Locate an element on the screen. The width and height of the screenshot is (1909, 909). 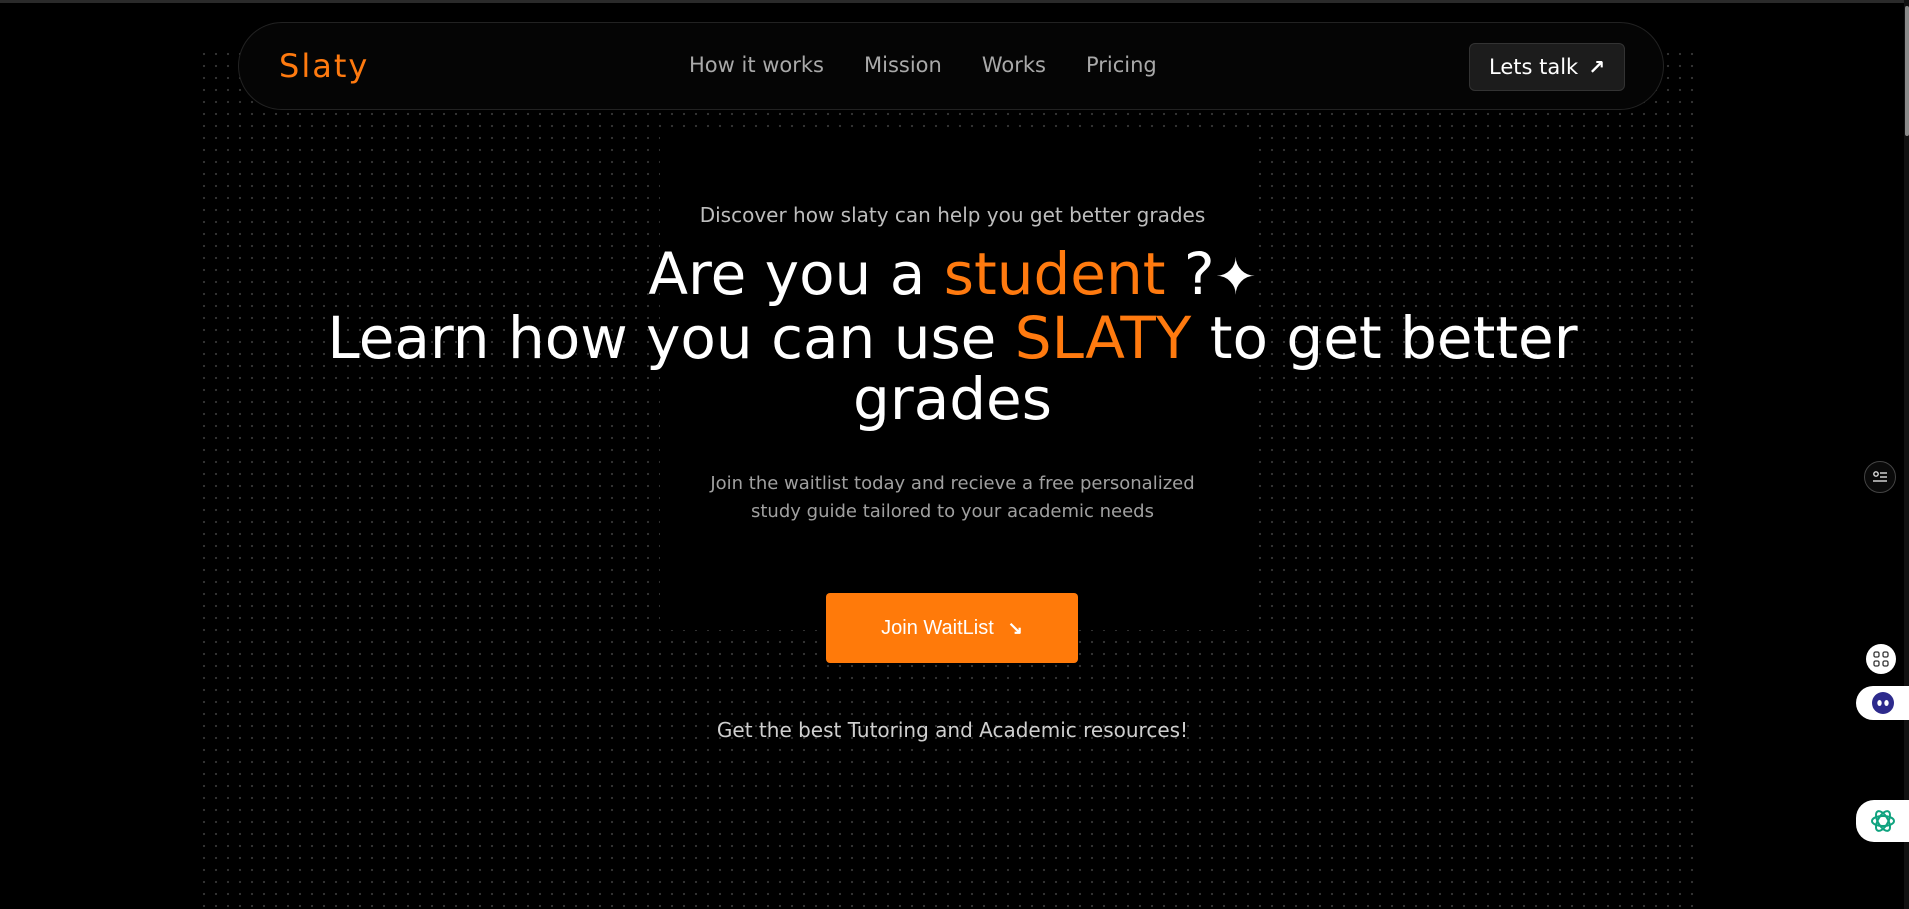
openai-logo-glyph is located at coordinates (1882, 821).